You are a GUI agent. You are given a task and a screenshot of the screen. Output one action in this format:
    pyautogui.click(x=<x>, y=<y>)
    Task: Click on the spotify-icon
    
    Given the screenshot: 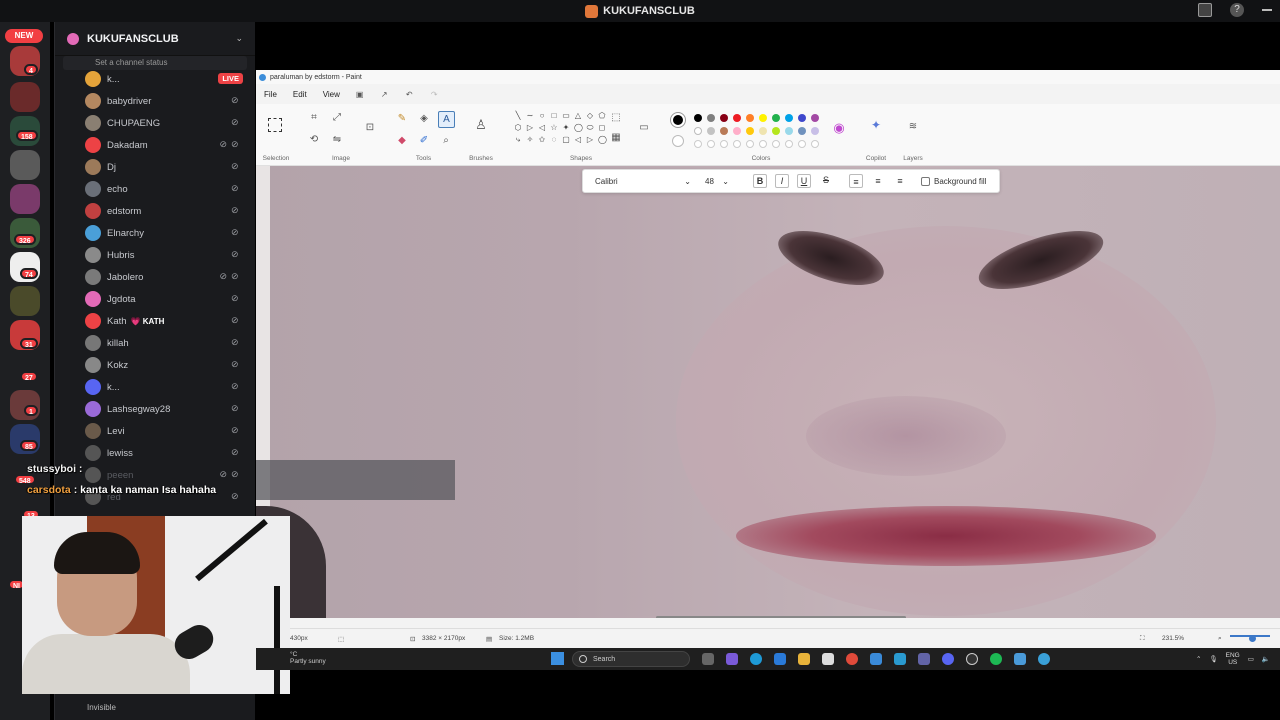 What is the action you would take?
    pyautogui.click(x=996, y=659)
    